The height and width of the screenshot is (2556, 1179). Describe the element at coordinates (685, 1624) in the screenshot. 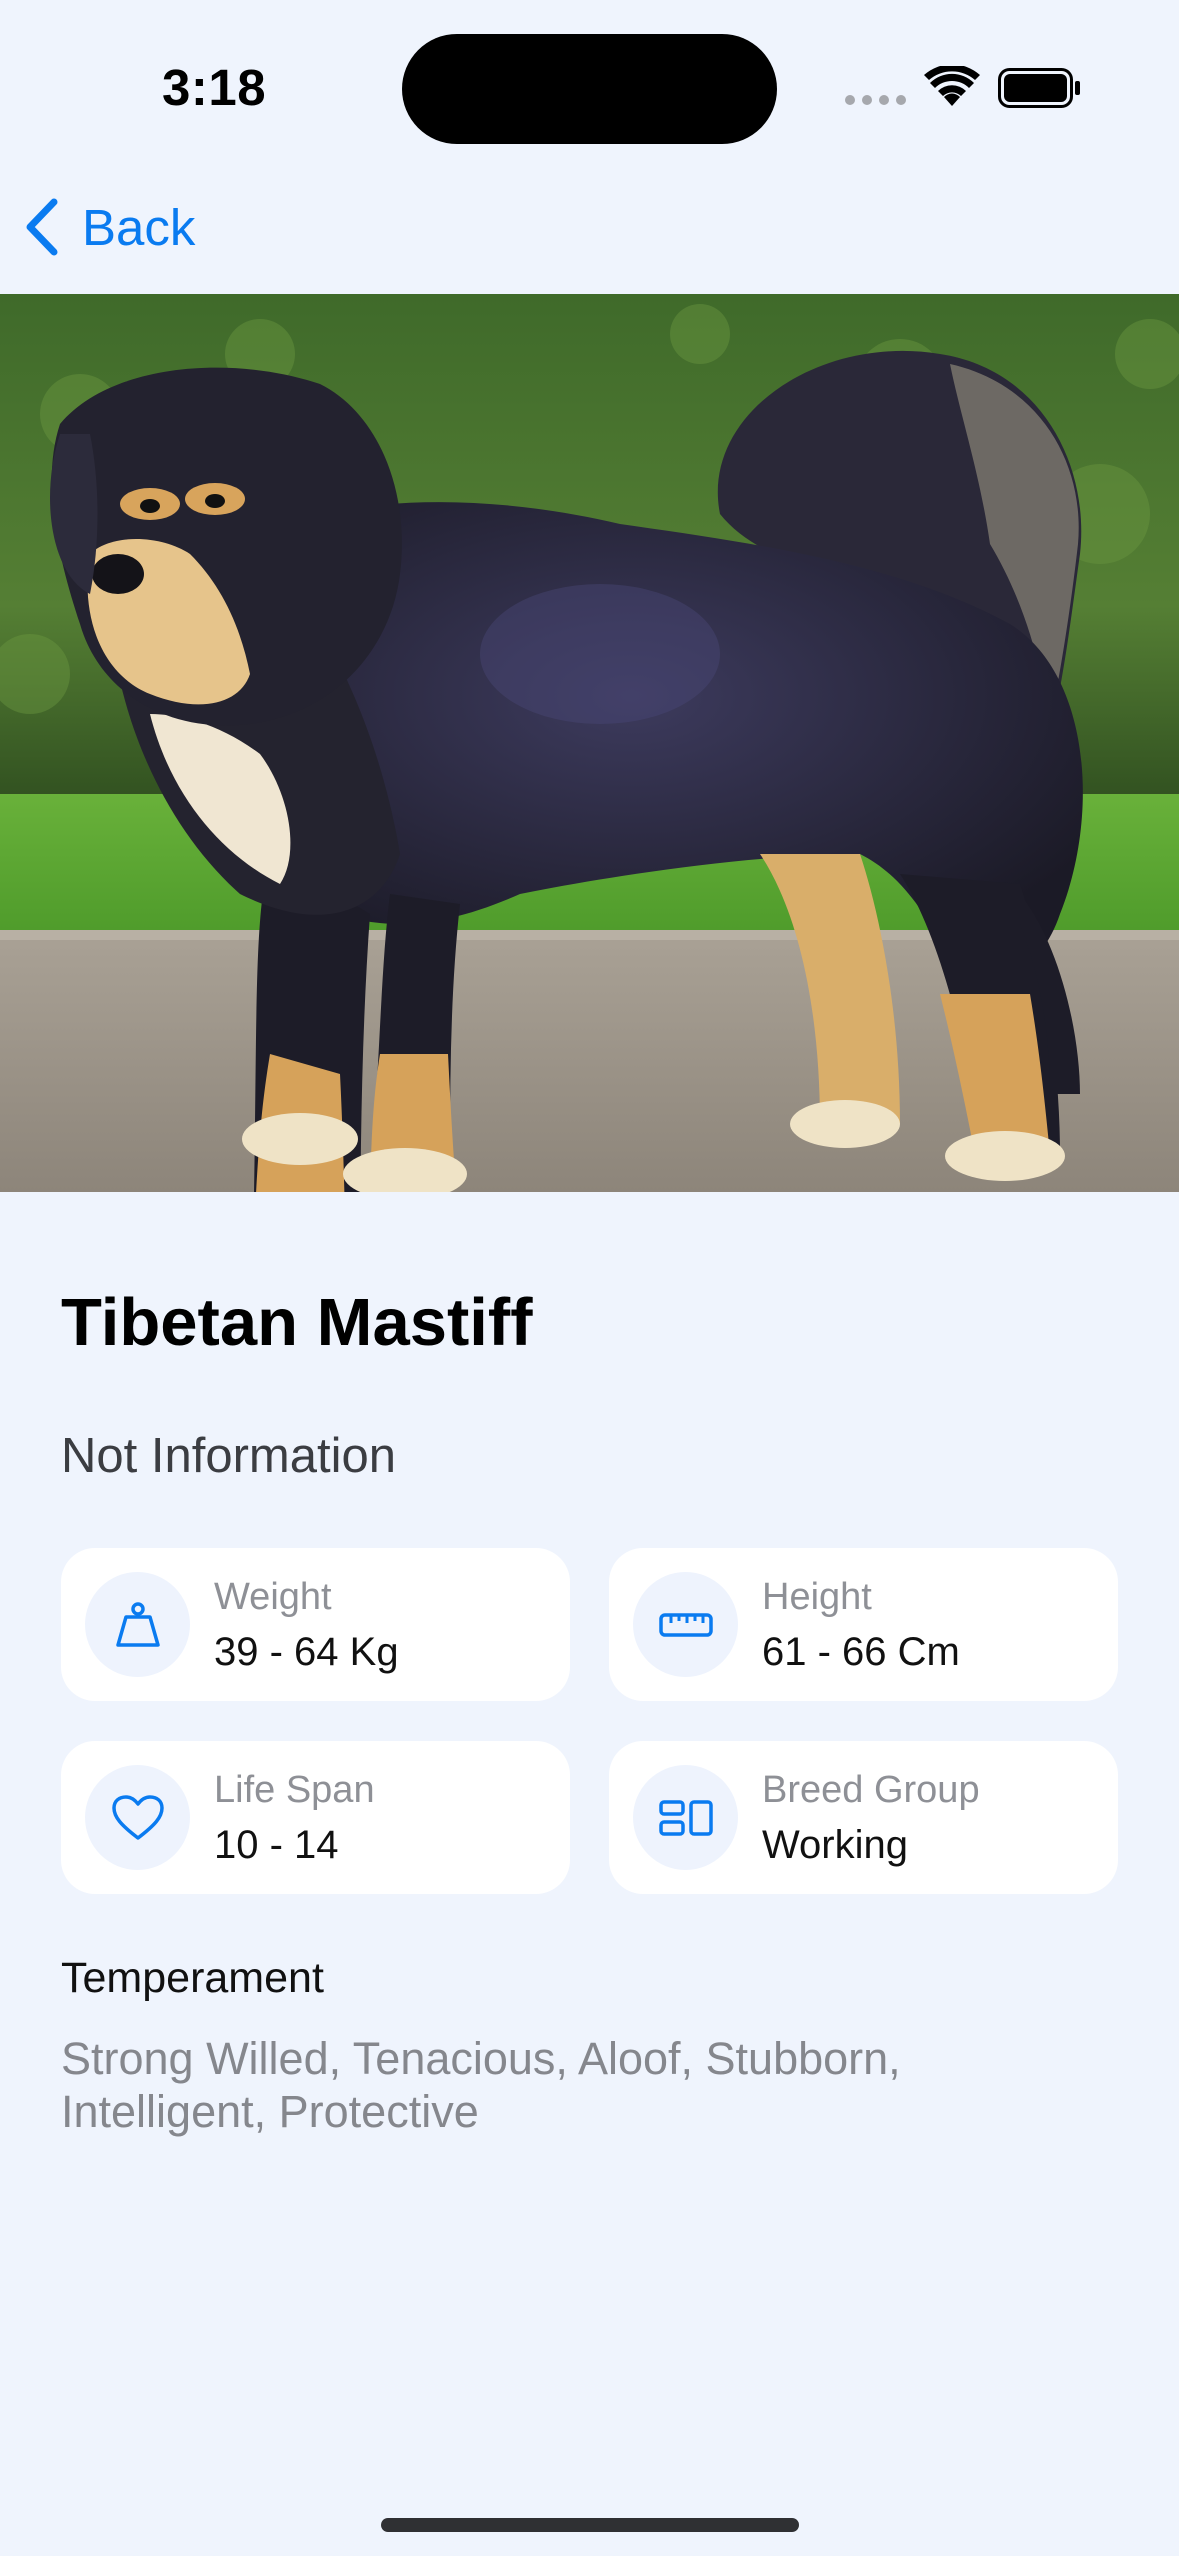

I see `ruler-icon` at that location.